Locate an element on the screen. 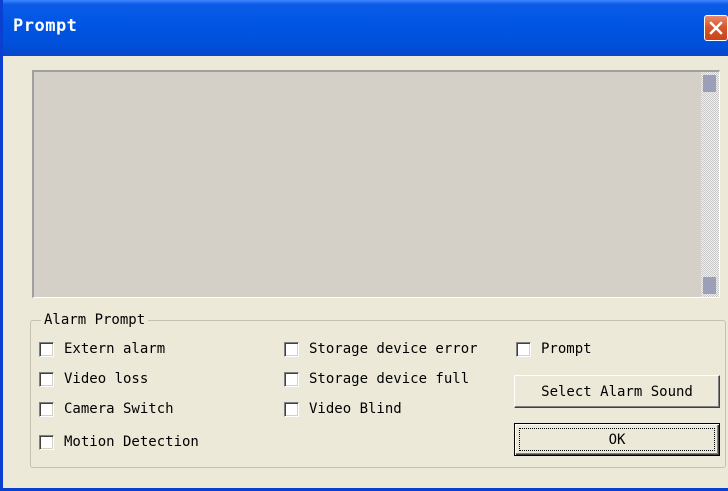 The height and width of the screenshot is (491, 728). checkbox-storage-device-full: Storage device full is located at coordinates (376, 379).